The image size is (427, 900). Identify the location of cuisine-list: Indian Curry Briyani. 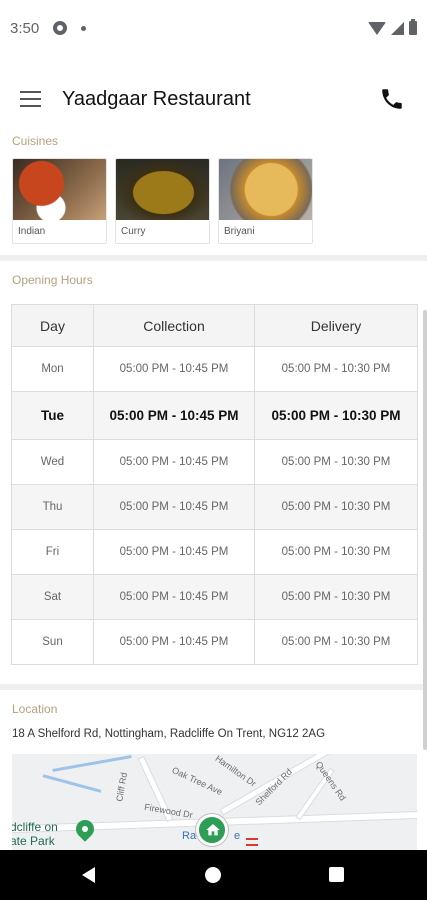
(162, 201).